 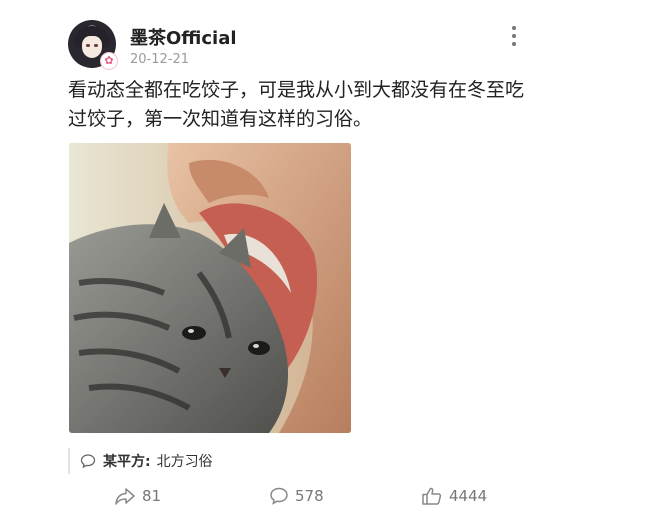 What do you see at coordinates (296, 104) in the screenshot?
I see `post-text: 看动态全都在吃饺子，可是我从小到大都没有在冬至吃过饺子，第一次知道有这样的习俗。` at bounding box center [296, 104].